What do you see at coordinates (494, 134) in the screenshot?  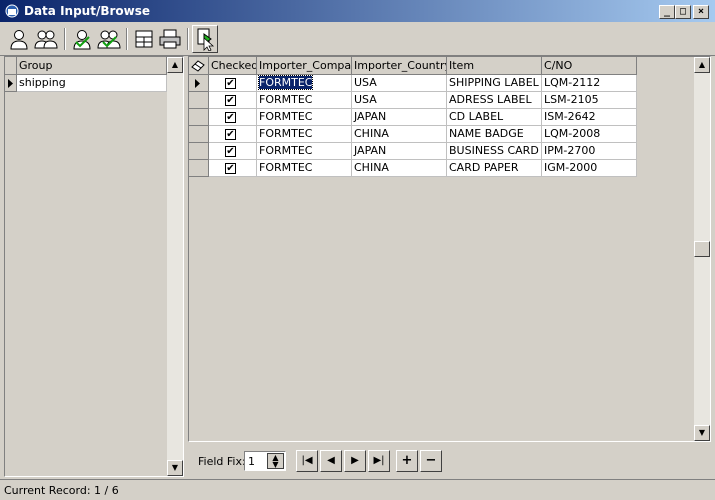 I see `table-cell-item: NAME BADGE` at bounding box center [494, 134].